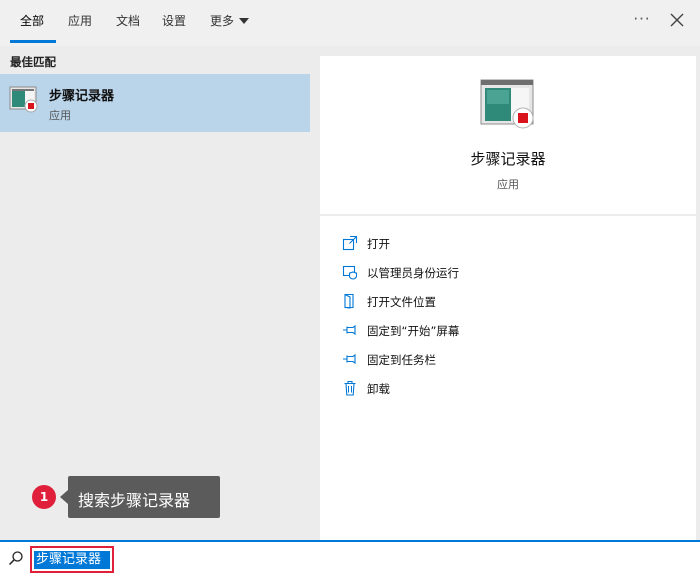 This screenshot has width=700, height=575. I want to click on search-bar: 步骤记录器, so click(350, 557).